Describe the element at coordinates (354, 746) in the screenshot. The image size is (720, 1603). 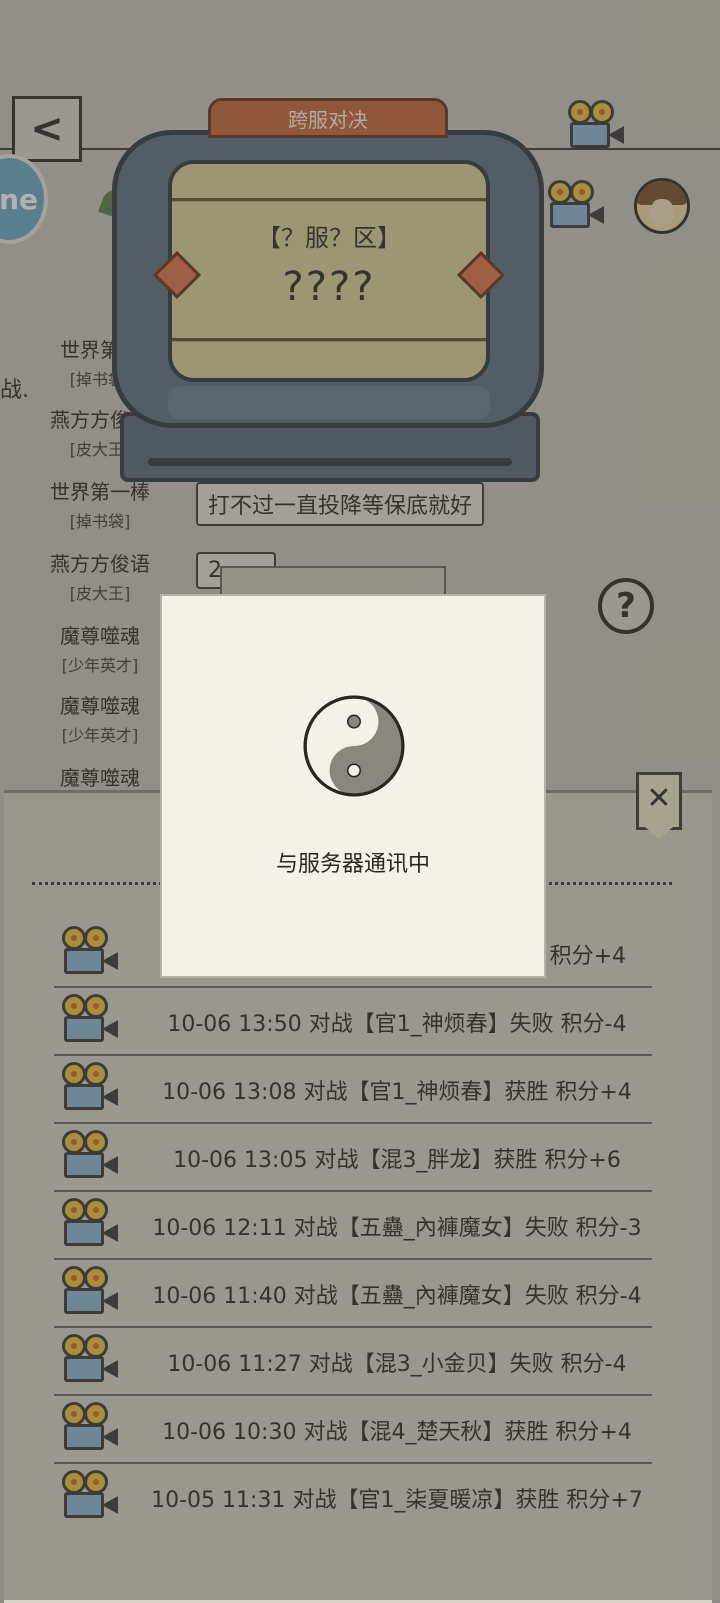
I see `yin-yang-icon` at that location.